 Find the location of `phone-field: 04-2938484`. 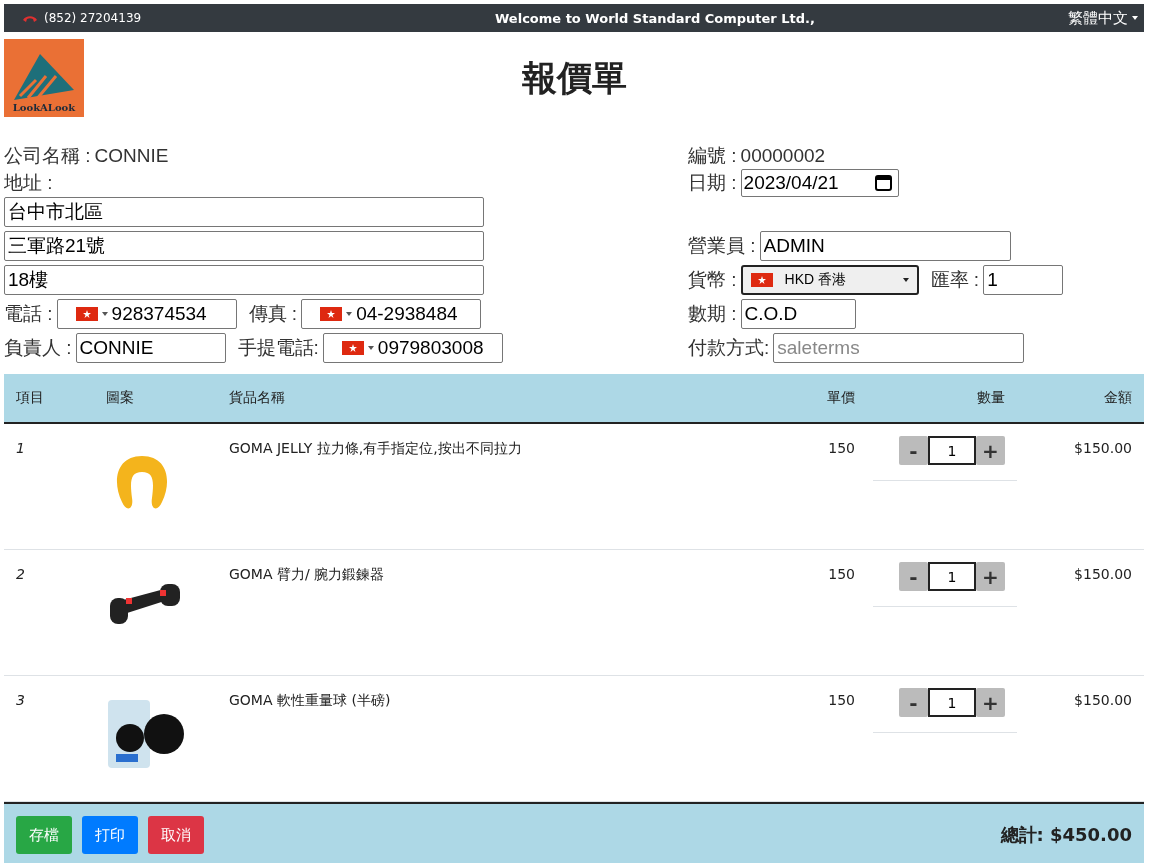

phone-field: 04-2938484 is located at coordinates (391, 314).